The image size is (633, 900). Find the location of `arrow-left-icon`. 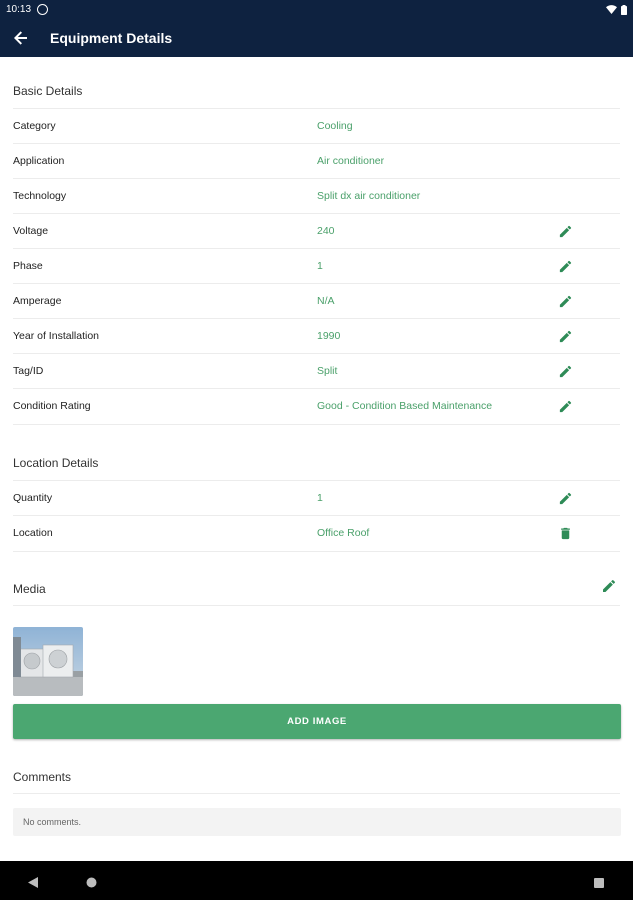

arrow-left-icon is located at coordinates (20, 38).